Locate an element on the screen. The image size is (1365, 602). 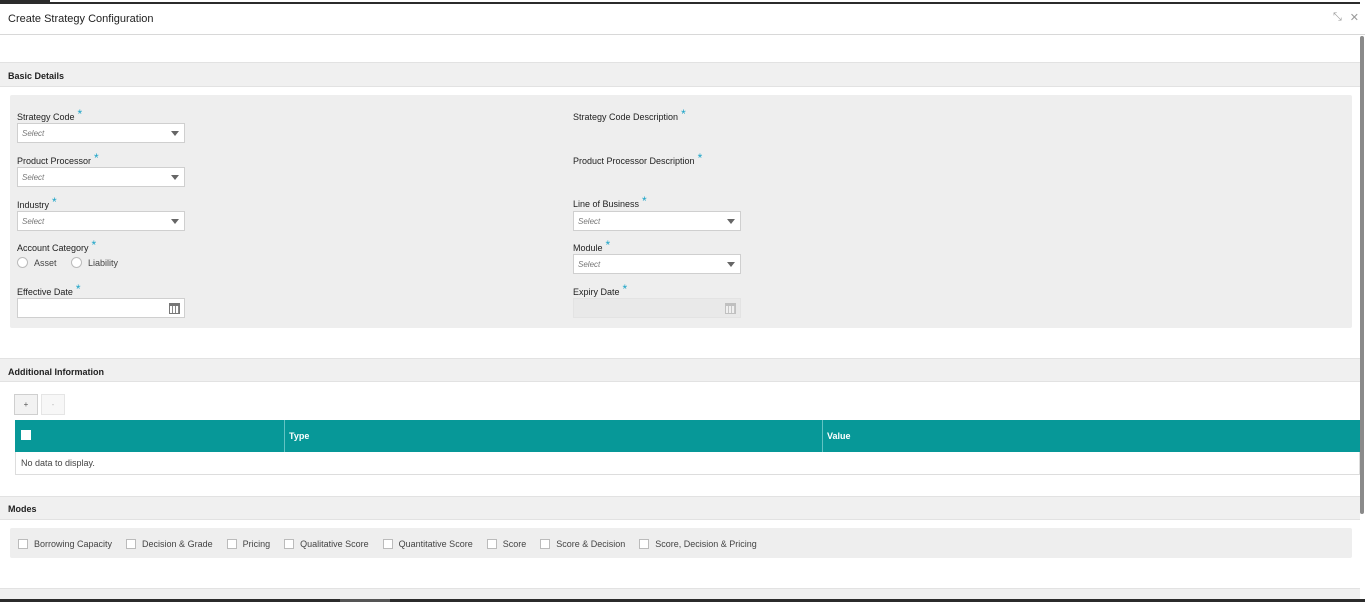
product-processor-description-label-text: Product Processor Description is located at coordinates (634, 161).